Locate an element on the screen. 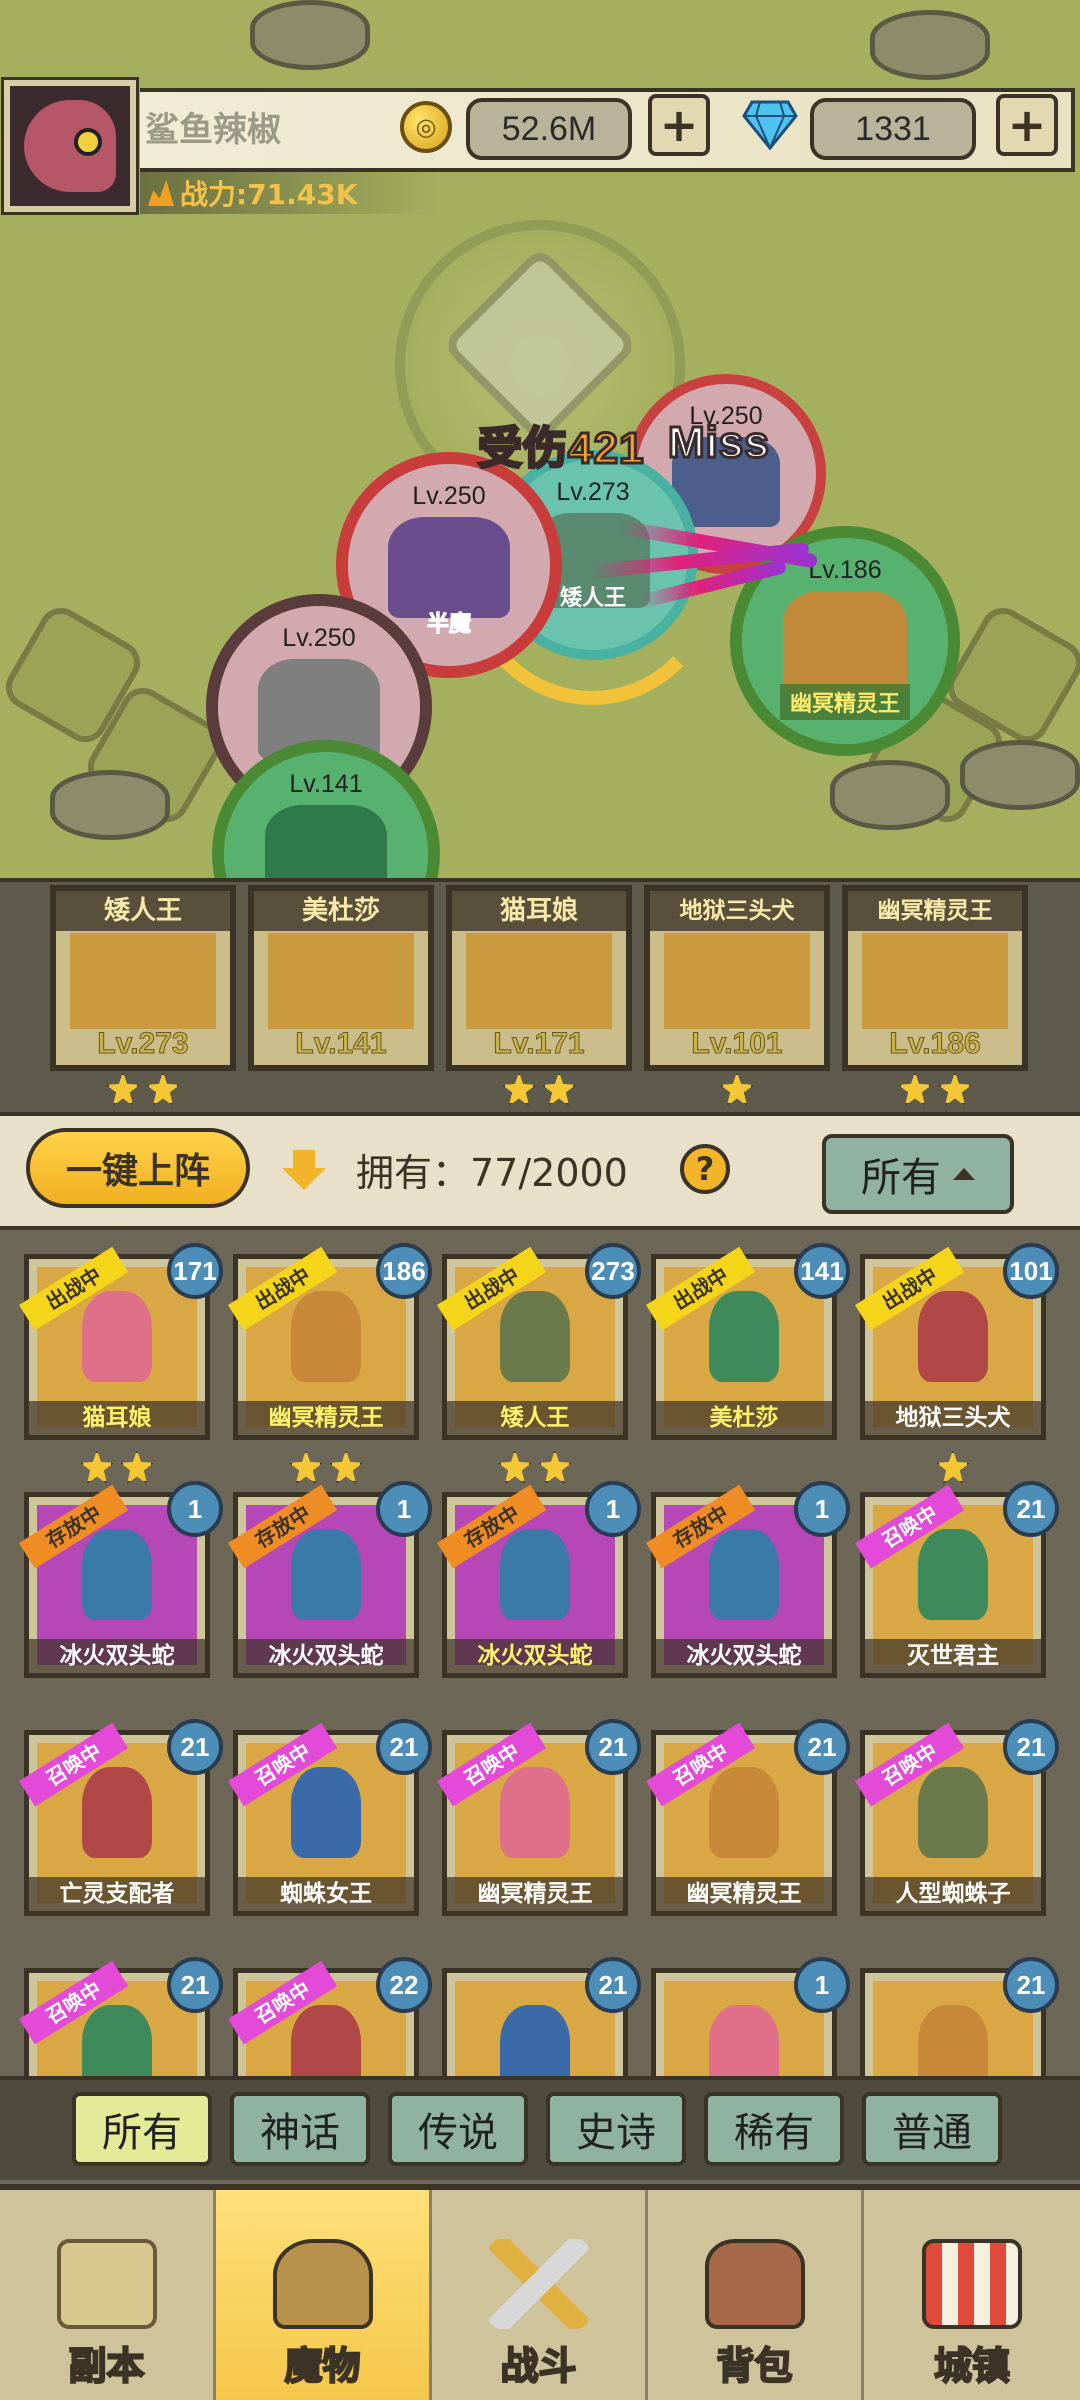 This screenshot has width=1080, height=2400. nav-battle: 战斗 is located at coordinates (540, 2295).